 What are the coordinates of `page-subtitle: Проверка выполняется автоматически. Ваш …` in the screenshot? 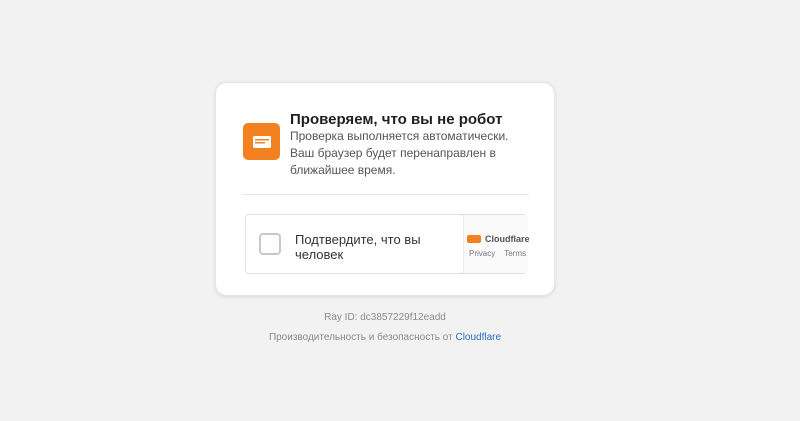 It's located at (399, 153).